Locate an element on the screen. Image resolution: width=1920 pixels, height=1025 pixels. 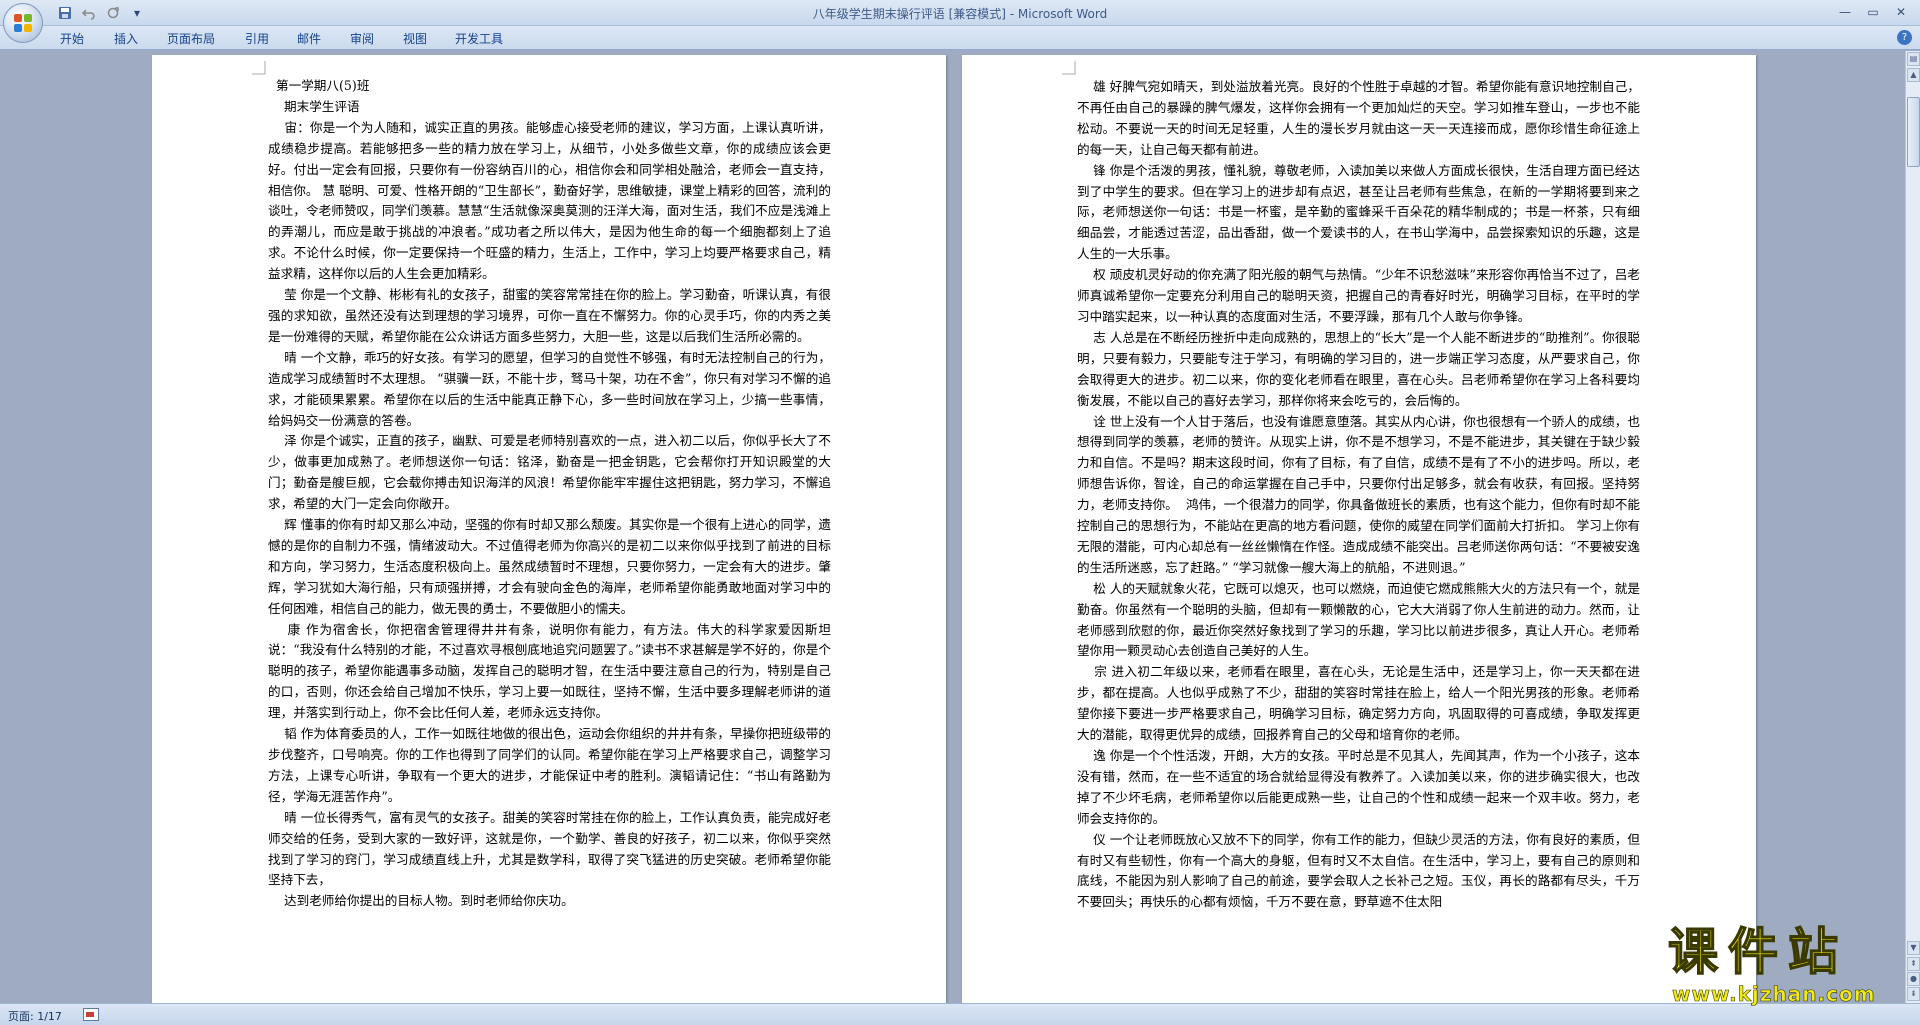
tab-references: 引用 is located at coordinates (257, 38).